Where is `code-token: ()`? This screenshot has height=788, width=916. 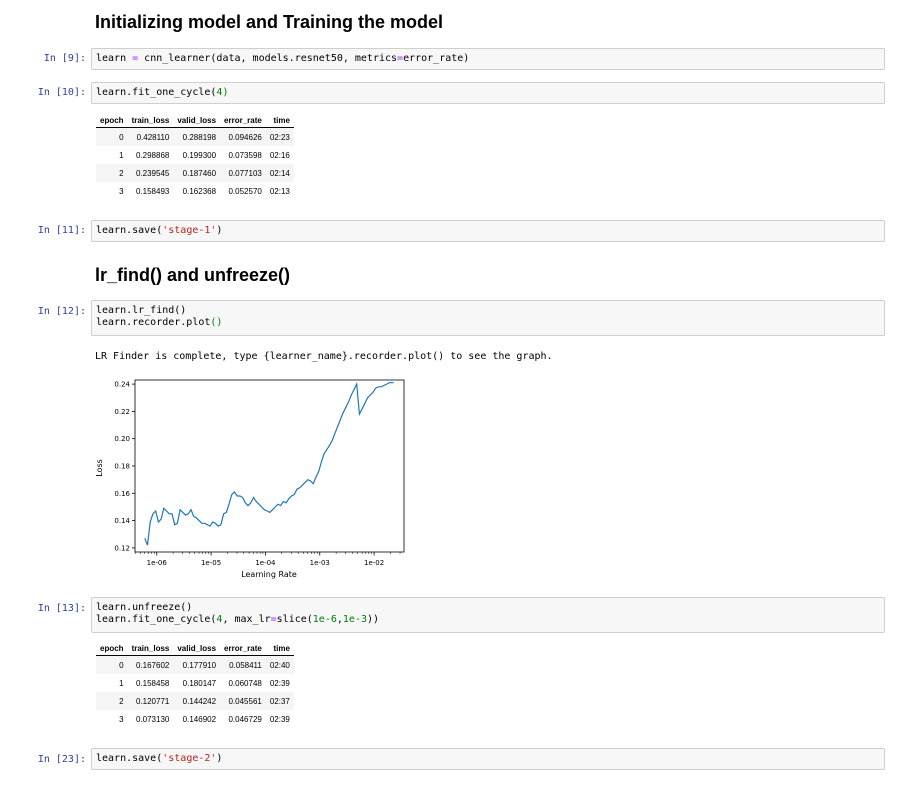 code-token: () is located at coordinates (216, 322).